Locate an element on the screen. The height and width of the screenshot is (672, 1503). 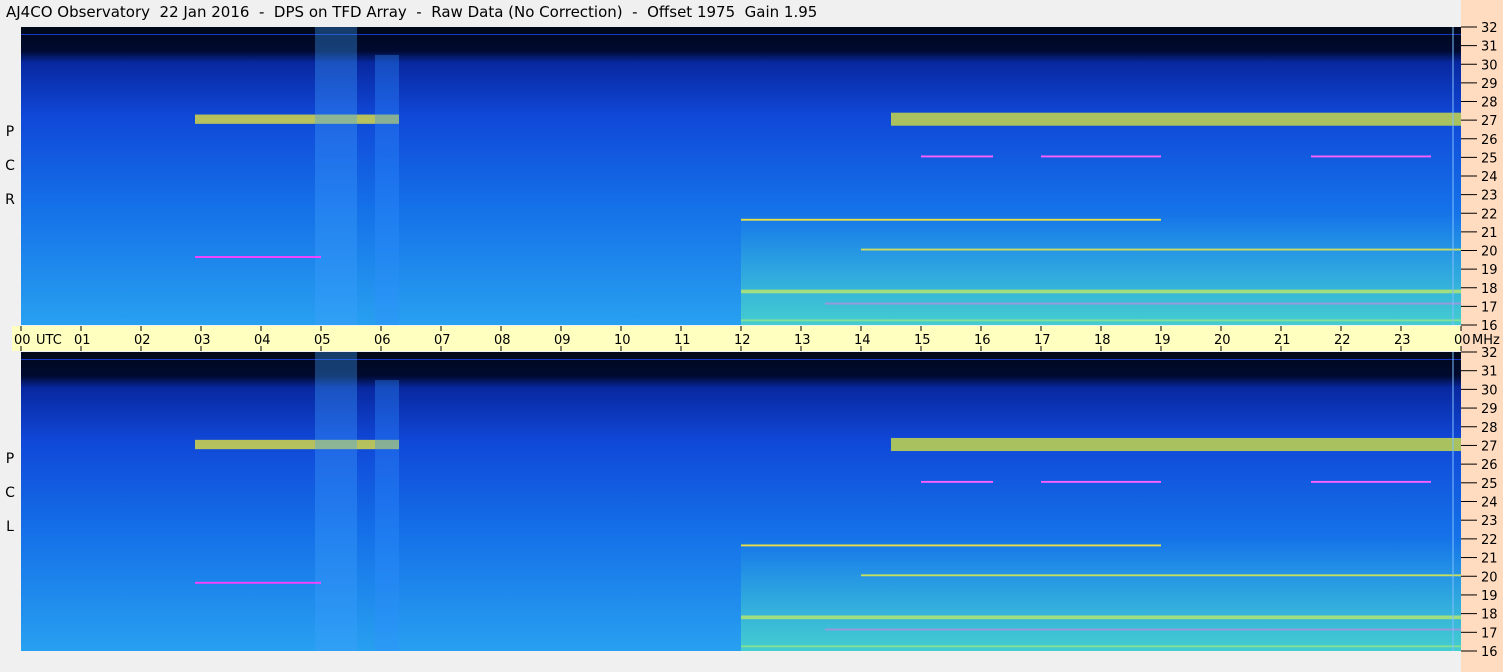
time-tick-label: 12 is located at coordinates (742, 340).